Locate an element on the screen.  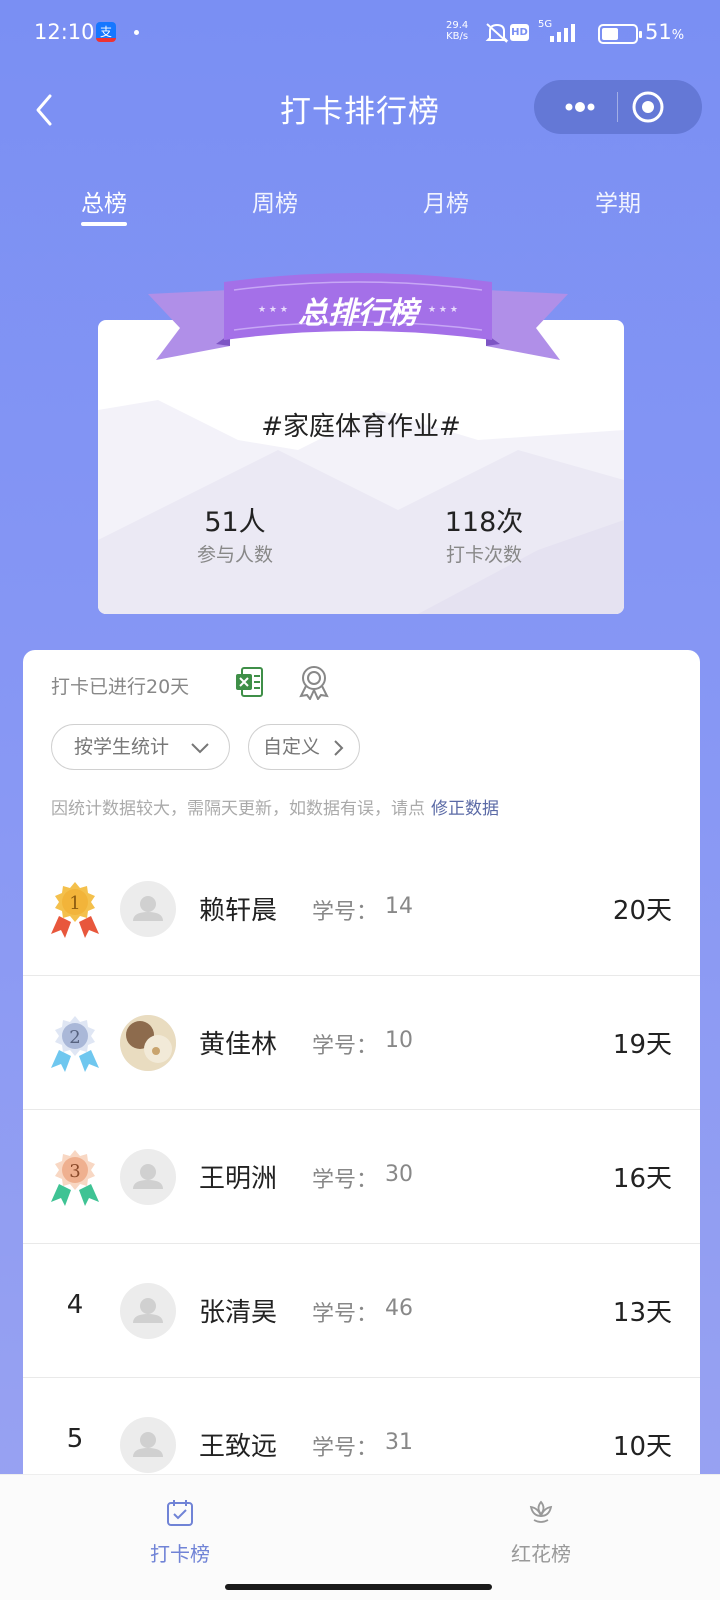
ranking-row: 4 张清昊 学号： 46 13天 is located at coordinates (361, 1311).